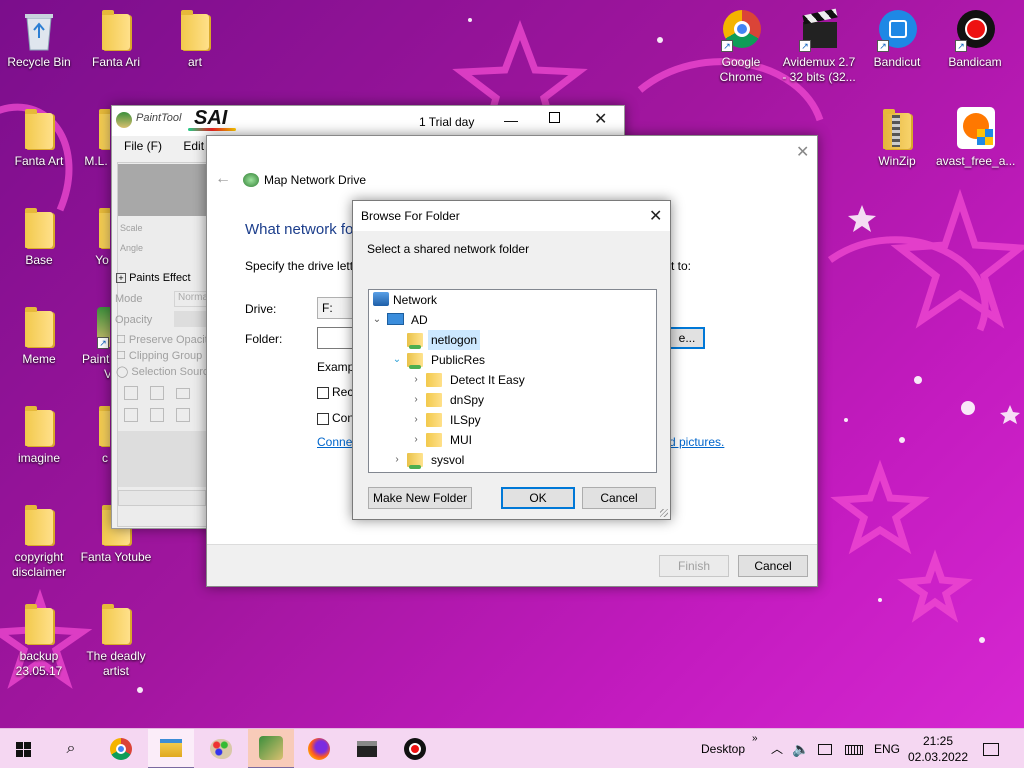 This screenshot has width=1024, height=768. What do you see at coordinates (511, 216) in the screenshot?
I see `browse-titlebar: Browse For Folder ✕` at bounding box center [511, 216].